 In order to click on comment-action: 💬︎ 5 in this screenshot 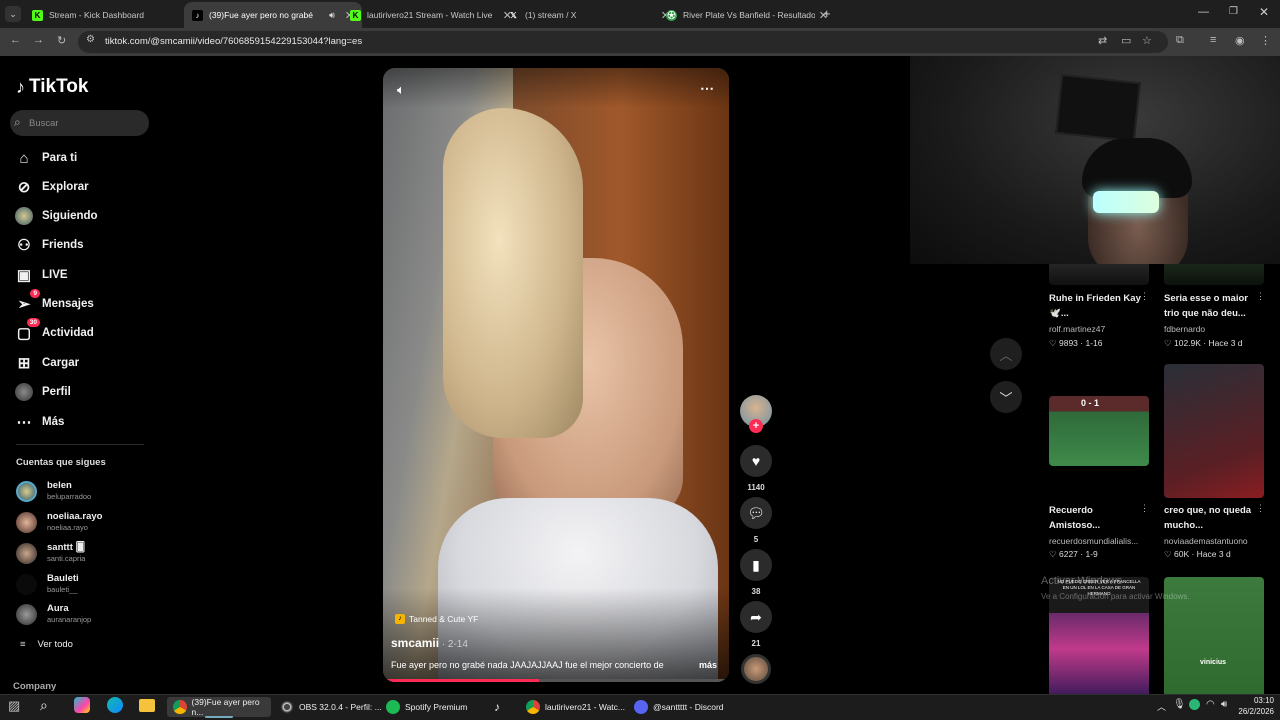, I will do `click(756, 520)`.